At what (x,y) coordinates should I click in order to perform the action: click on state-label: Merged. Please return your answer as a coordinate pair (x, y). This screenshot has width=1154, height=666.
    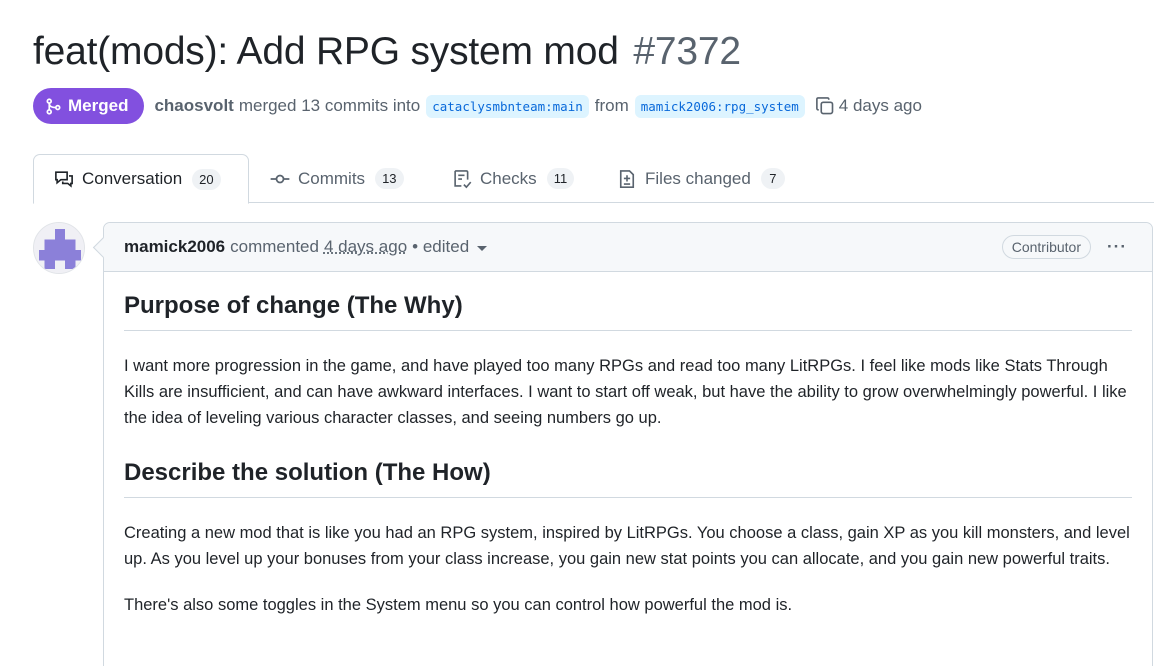
    Looking at the image, I should click on (98, 106).